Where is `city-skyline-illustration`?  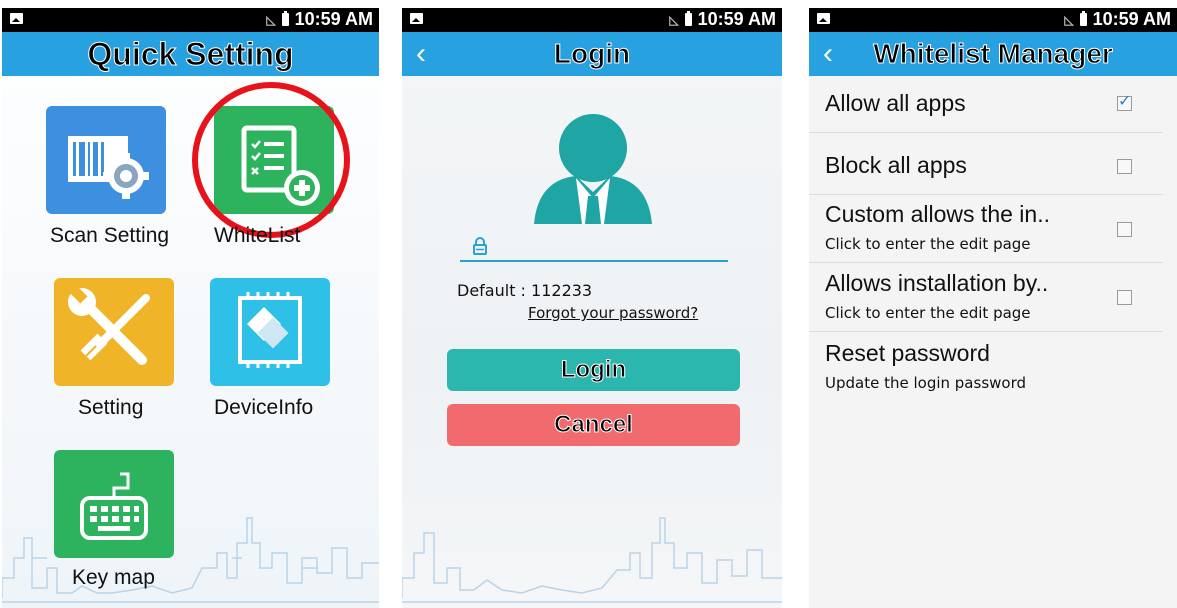 city-skyline-illustration is located at coordinates (592, 560).